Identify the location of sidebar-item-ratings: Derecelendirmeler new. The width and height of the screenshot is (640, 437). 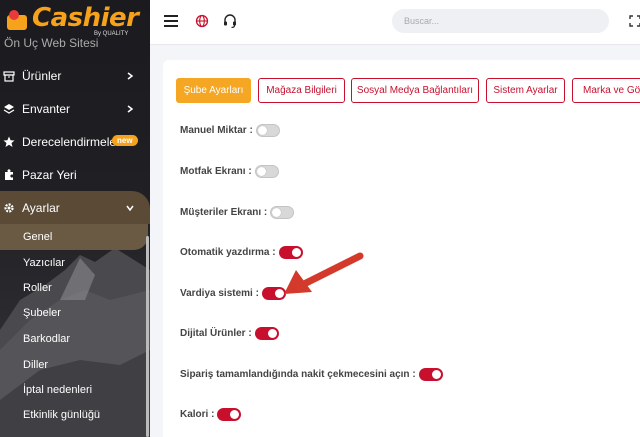
(75, 141).